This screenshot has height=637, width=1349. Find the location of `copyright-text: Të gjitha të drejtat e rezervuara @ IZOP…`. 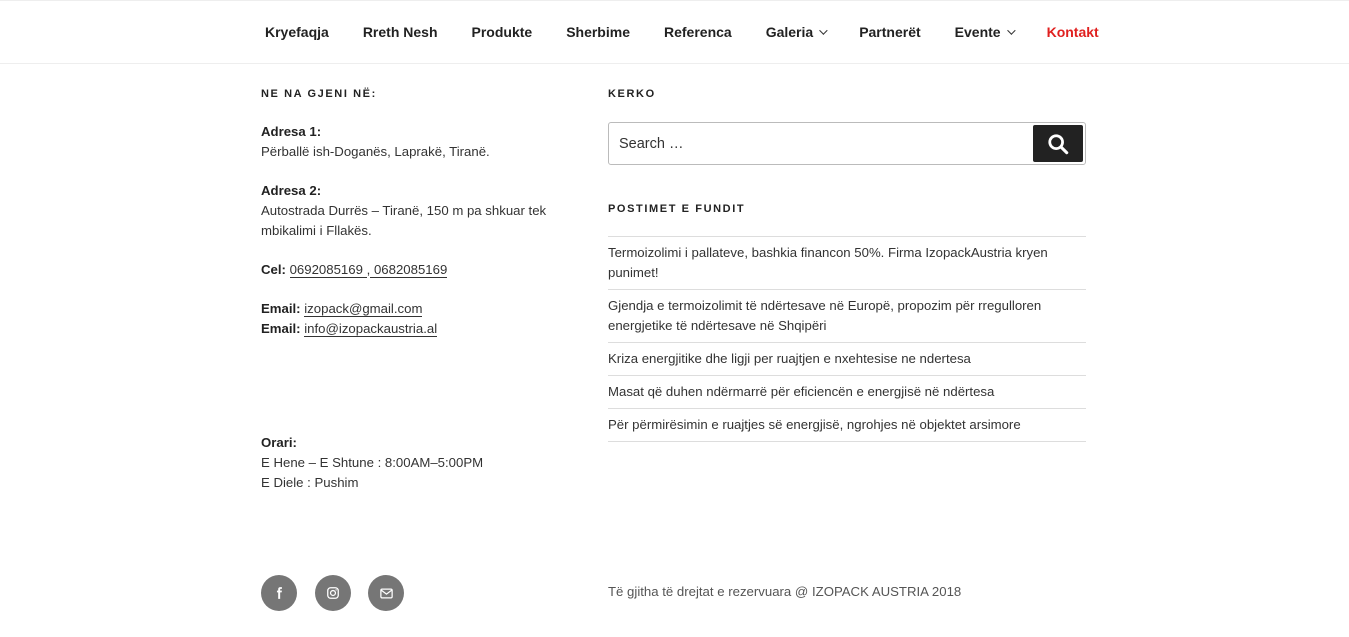

copyright-text: Të gjitha të drejtat e rezervuara @ IZOP… is located at coordinates (785, 591).